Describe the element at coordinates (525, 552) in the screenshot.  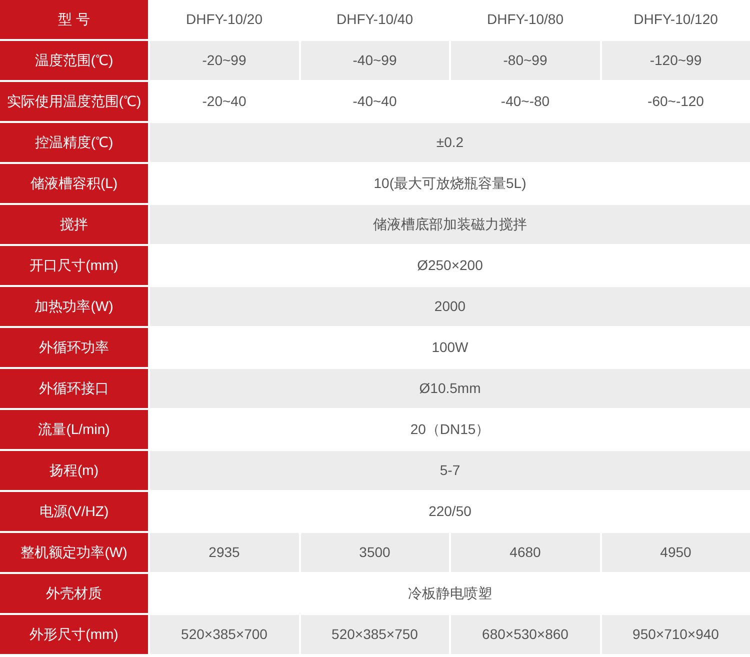
I see `table-cell: 4680` at that location.